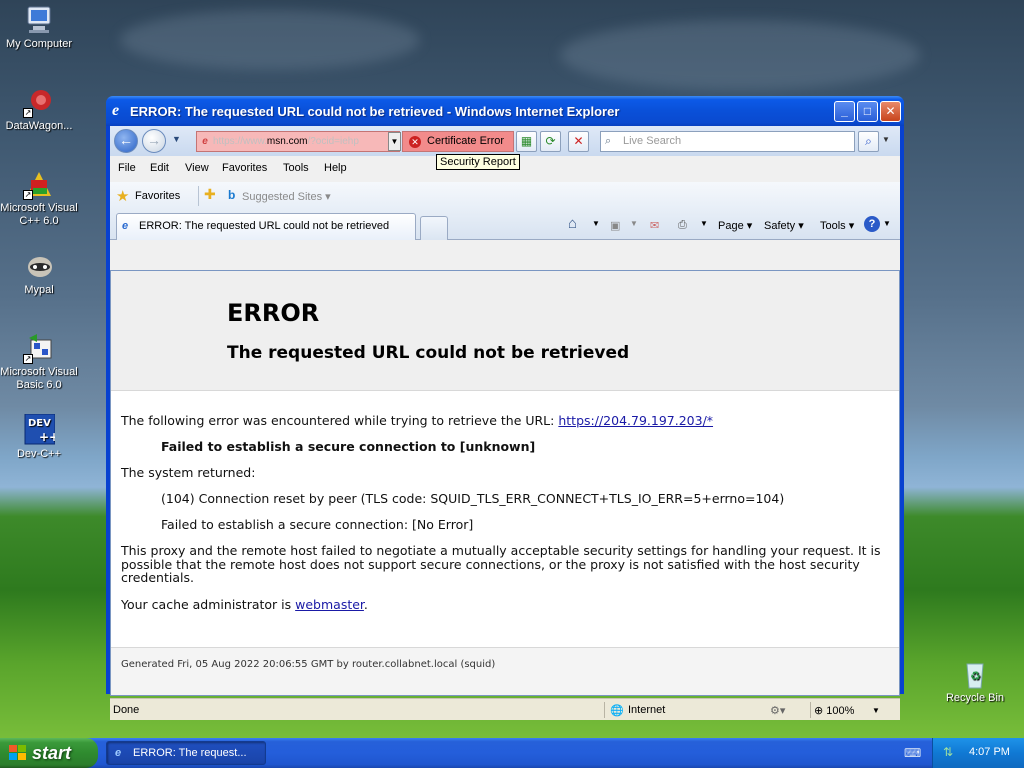 The height and width of the screenshot is (768, 1024). I want to click on print-icon: ⎙, so click(682, 225).